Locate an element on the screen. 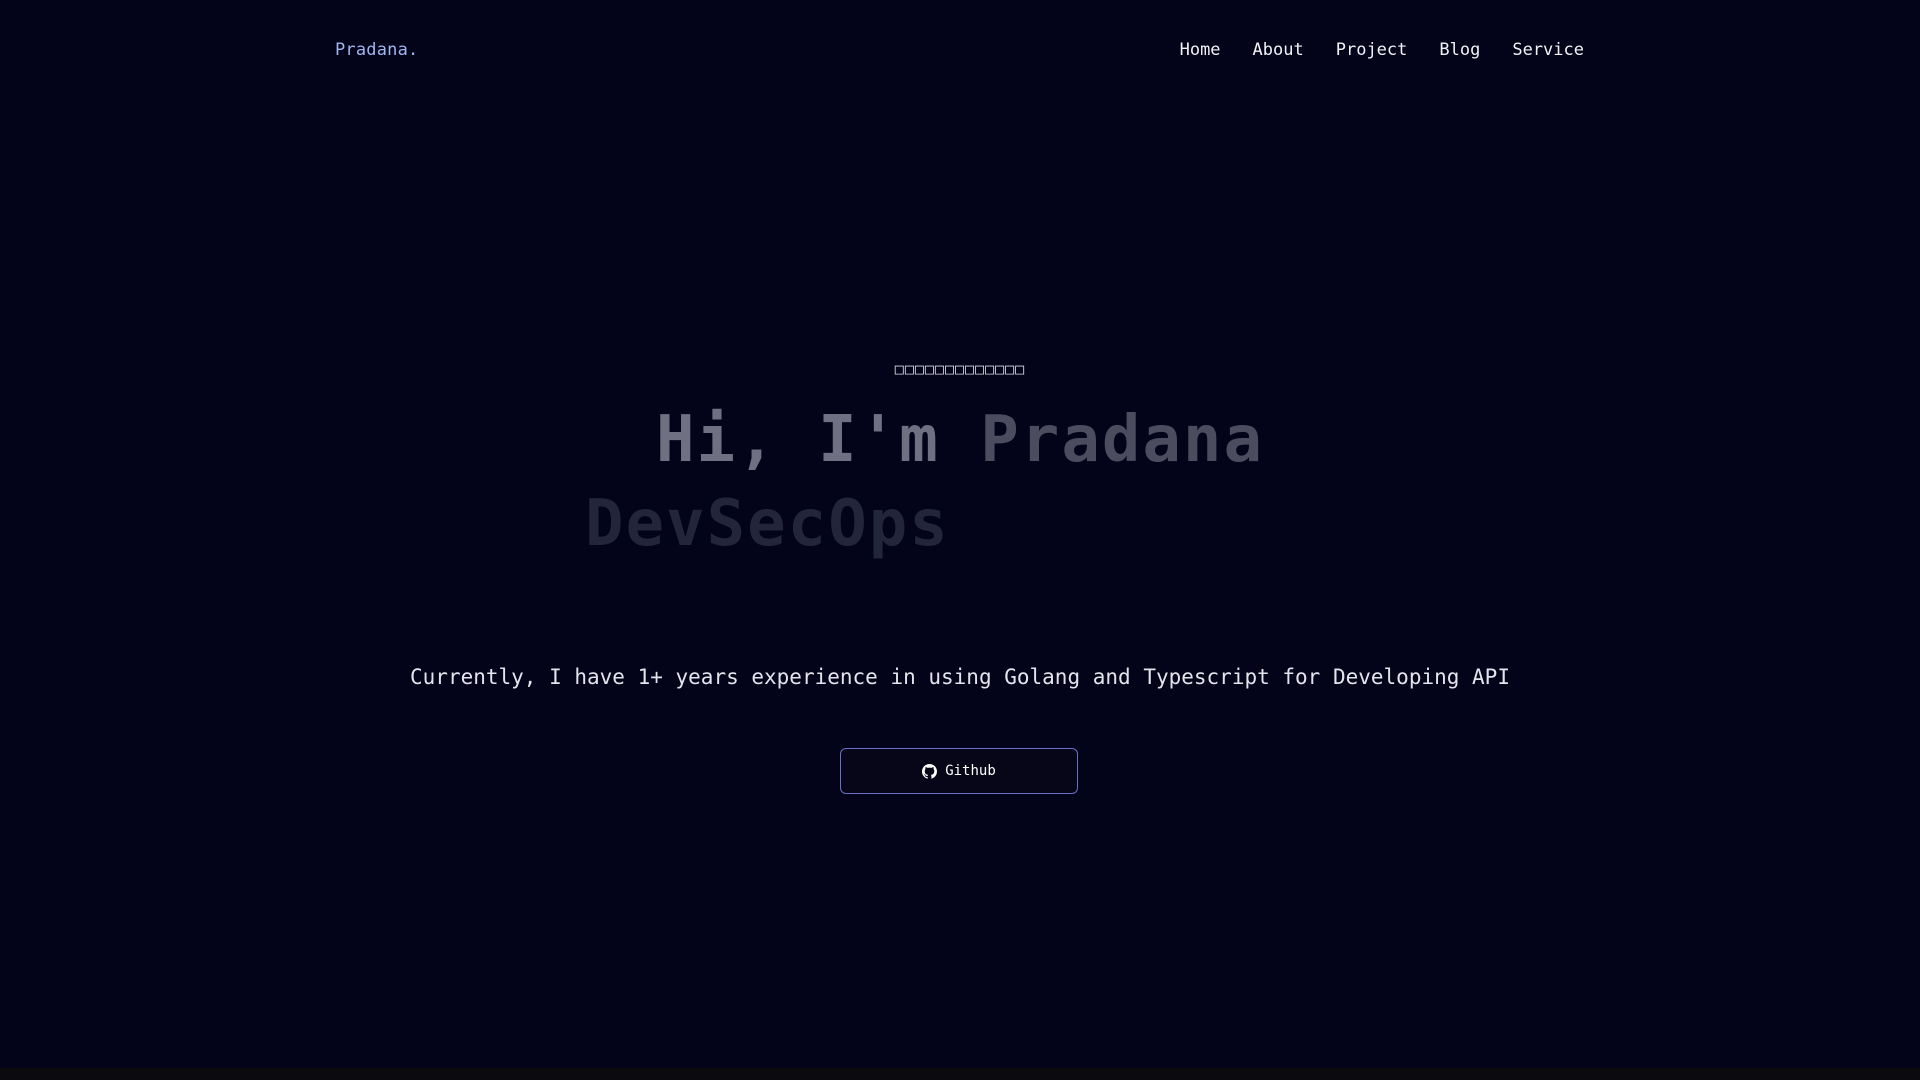 The image size is (1920, 1080). hero-kicker: □□□□□□□□□□□□□ is located at coordinates (960, 369).